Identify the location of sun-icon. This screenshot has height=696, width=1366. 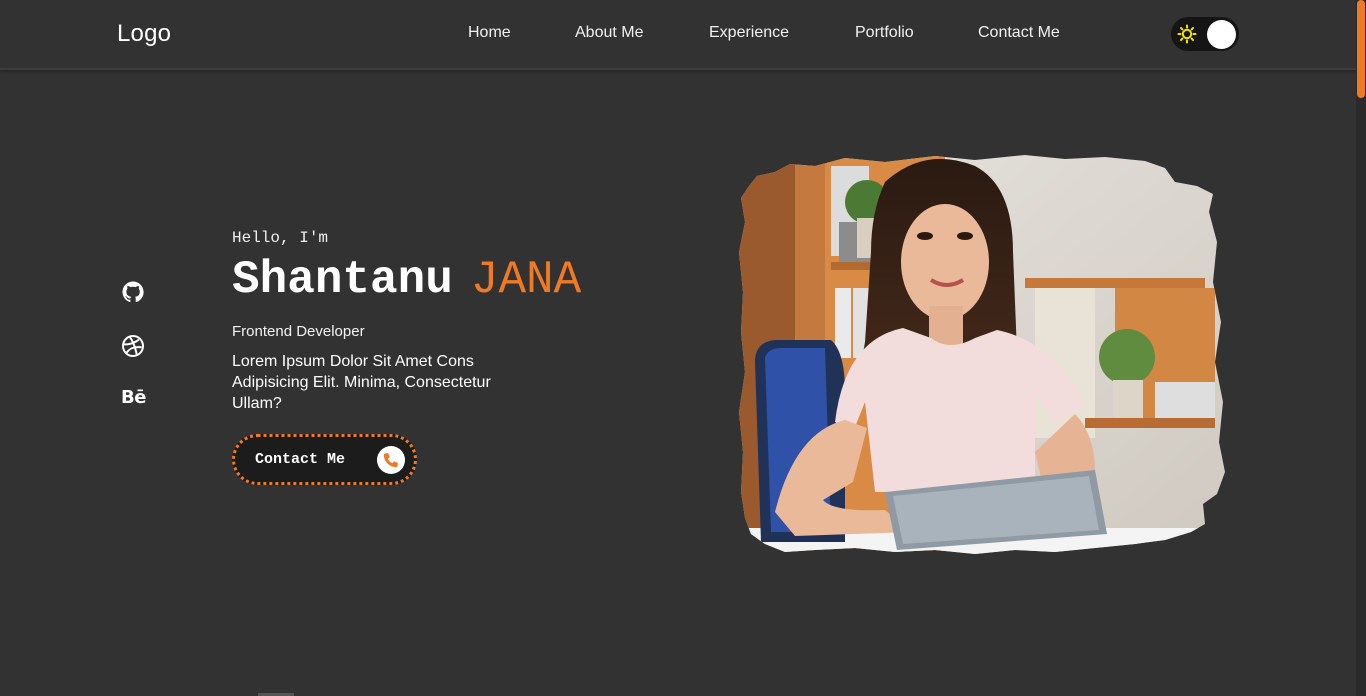
(1187, 34).